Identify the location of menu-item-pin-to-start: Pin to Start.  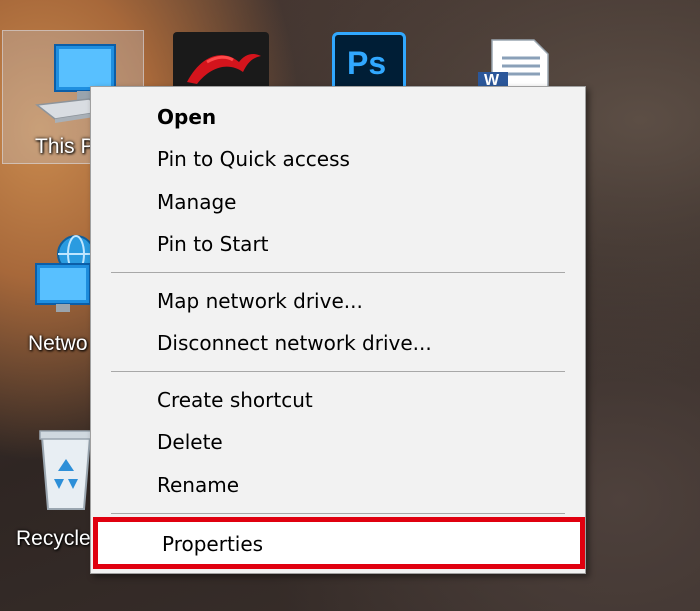
(338, 244).